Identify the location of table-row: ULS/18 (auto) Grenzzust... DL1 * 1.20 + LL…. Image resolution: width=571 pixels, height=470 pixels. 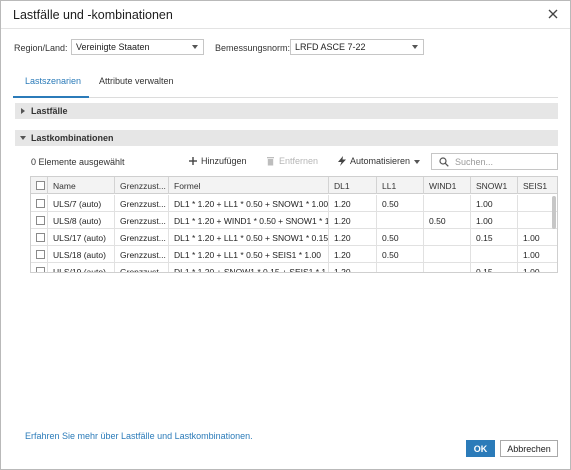
(294, 254).